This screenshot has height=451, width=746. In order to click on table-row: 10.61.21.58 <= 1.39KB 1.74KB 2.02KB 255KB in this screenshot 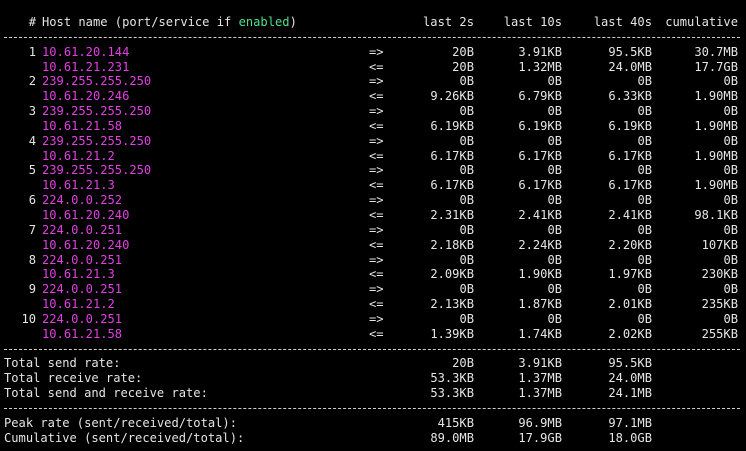, I will do `click(373, 334)`.